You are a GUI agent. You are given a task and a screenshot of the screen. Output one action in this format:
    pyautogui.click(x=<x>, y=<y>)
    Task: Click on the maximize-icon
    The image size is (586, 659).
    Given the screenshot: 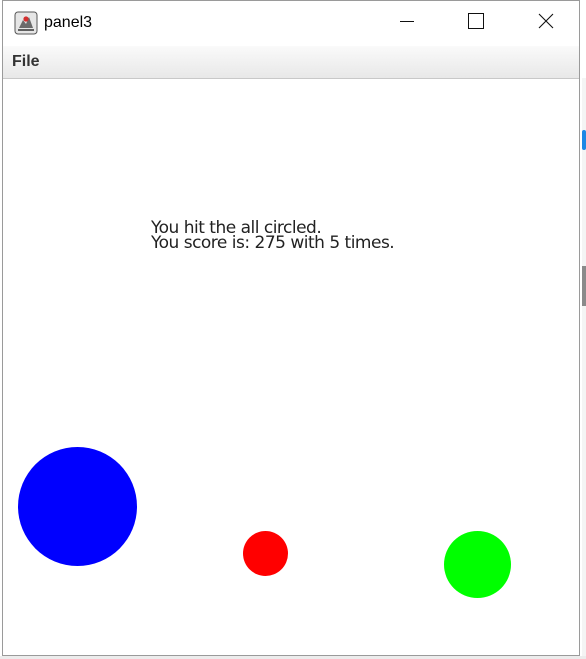 What is the action you would take?
    pyautogui.click(x=476, y=23)
    